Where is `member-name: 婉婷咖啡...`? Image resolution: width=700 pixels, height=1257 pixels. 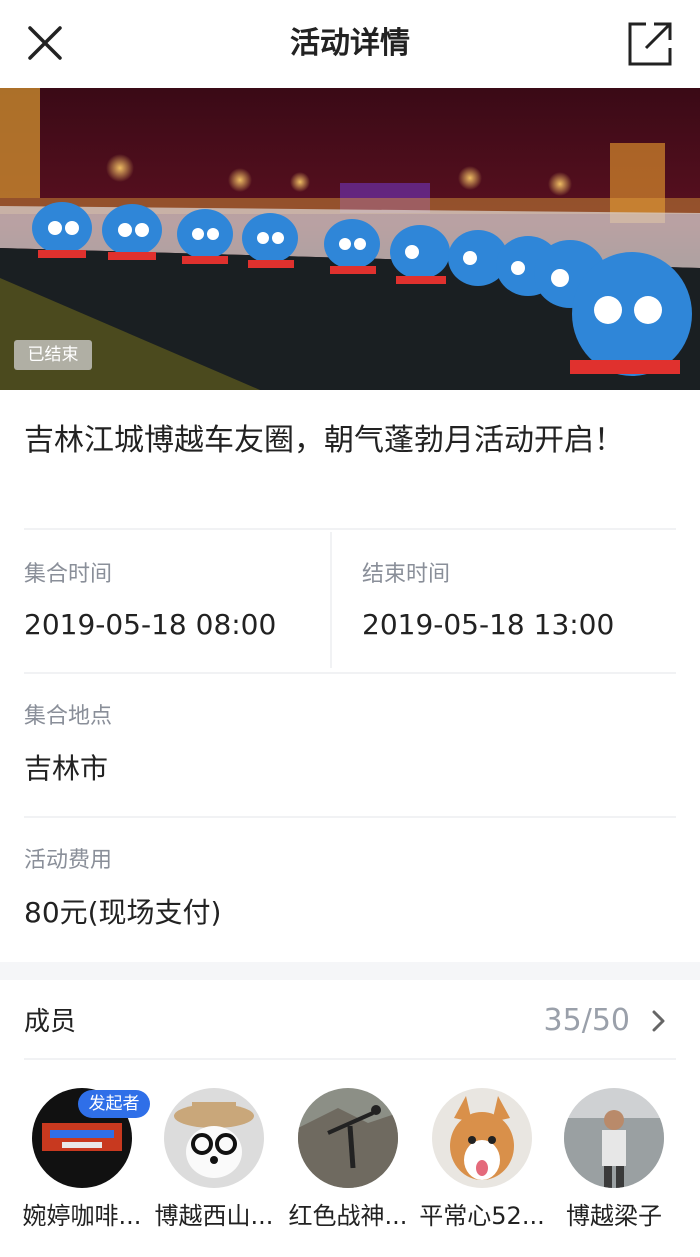 member-name: 婉婷咖啡... is located at coordinates (82, 1216).